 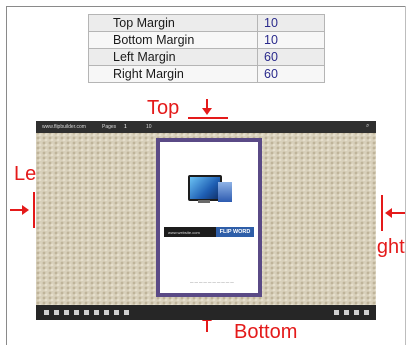 What do you see at coordinates (207, 111) in the screenshot?
I see `top-arrow-icon` at bounding box center [207, 111].